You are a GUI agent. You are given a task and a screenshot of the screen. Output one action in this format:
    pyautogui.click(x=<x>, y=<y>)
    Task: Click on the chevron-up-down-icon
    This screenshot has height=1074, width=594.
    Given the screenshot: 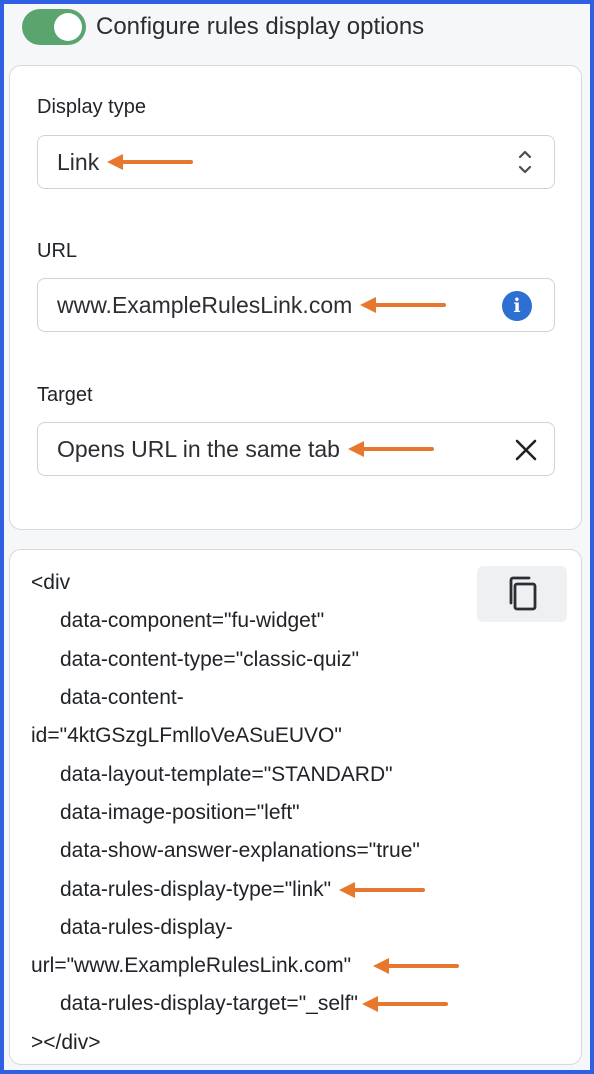 What is the action you would take?
    pyautogui.click(x=525, y=162)
    